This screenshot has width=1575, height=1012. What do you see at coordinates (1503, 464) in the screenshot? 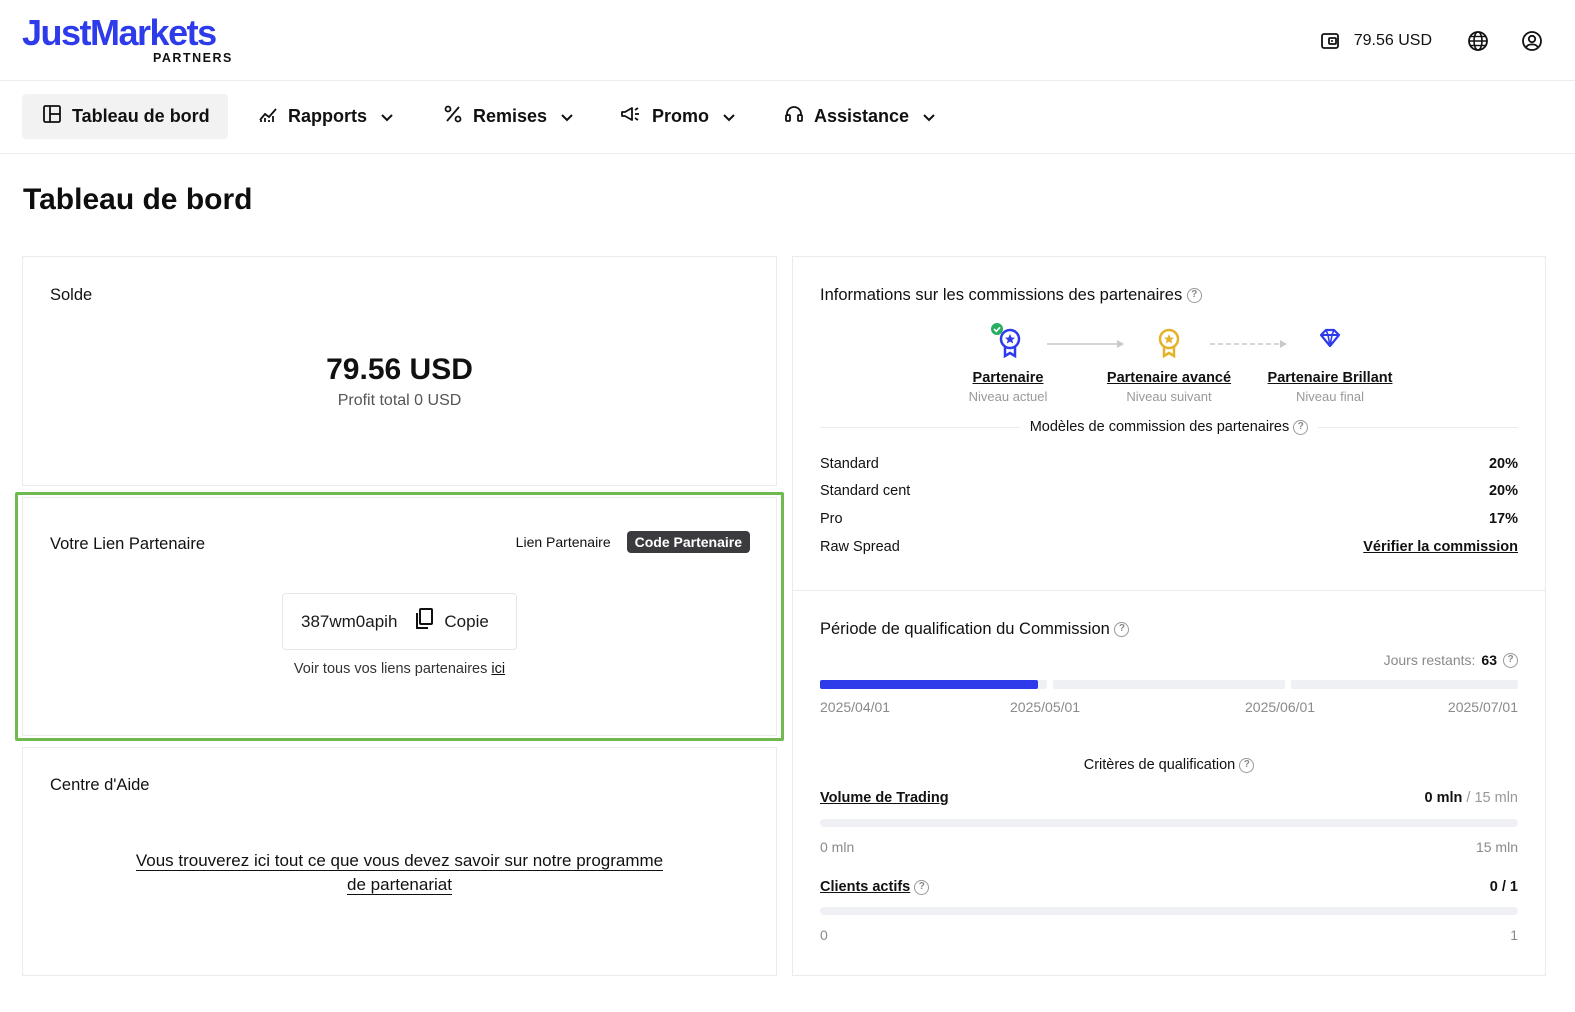
I see `model-value: 20%` at bounding box center [1503, 464].